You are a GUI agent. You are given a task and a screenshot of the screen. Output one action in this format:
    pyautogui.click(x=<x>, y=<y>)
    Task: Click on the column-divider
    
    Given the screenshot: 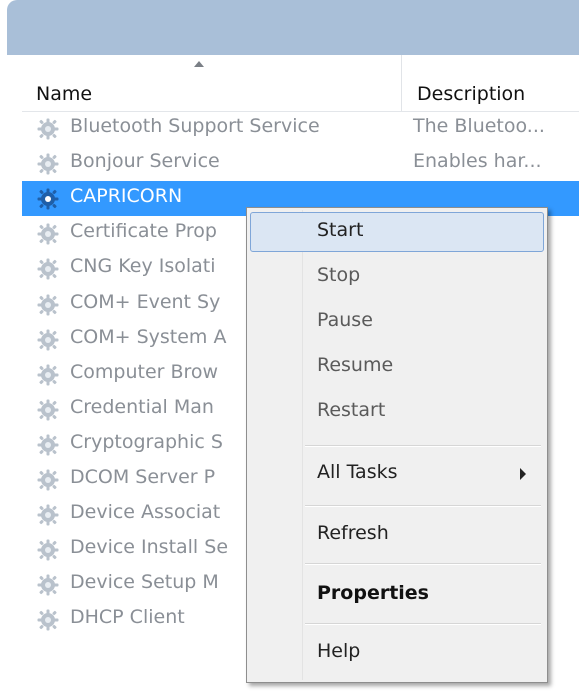 What is the action you would take?
    pyautogui.click(x=401, y=83)
    